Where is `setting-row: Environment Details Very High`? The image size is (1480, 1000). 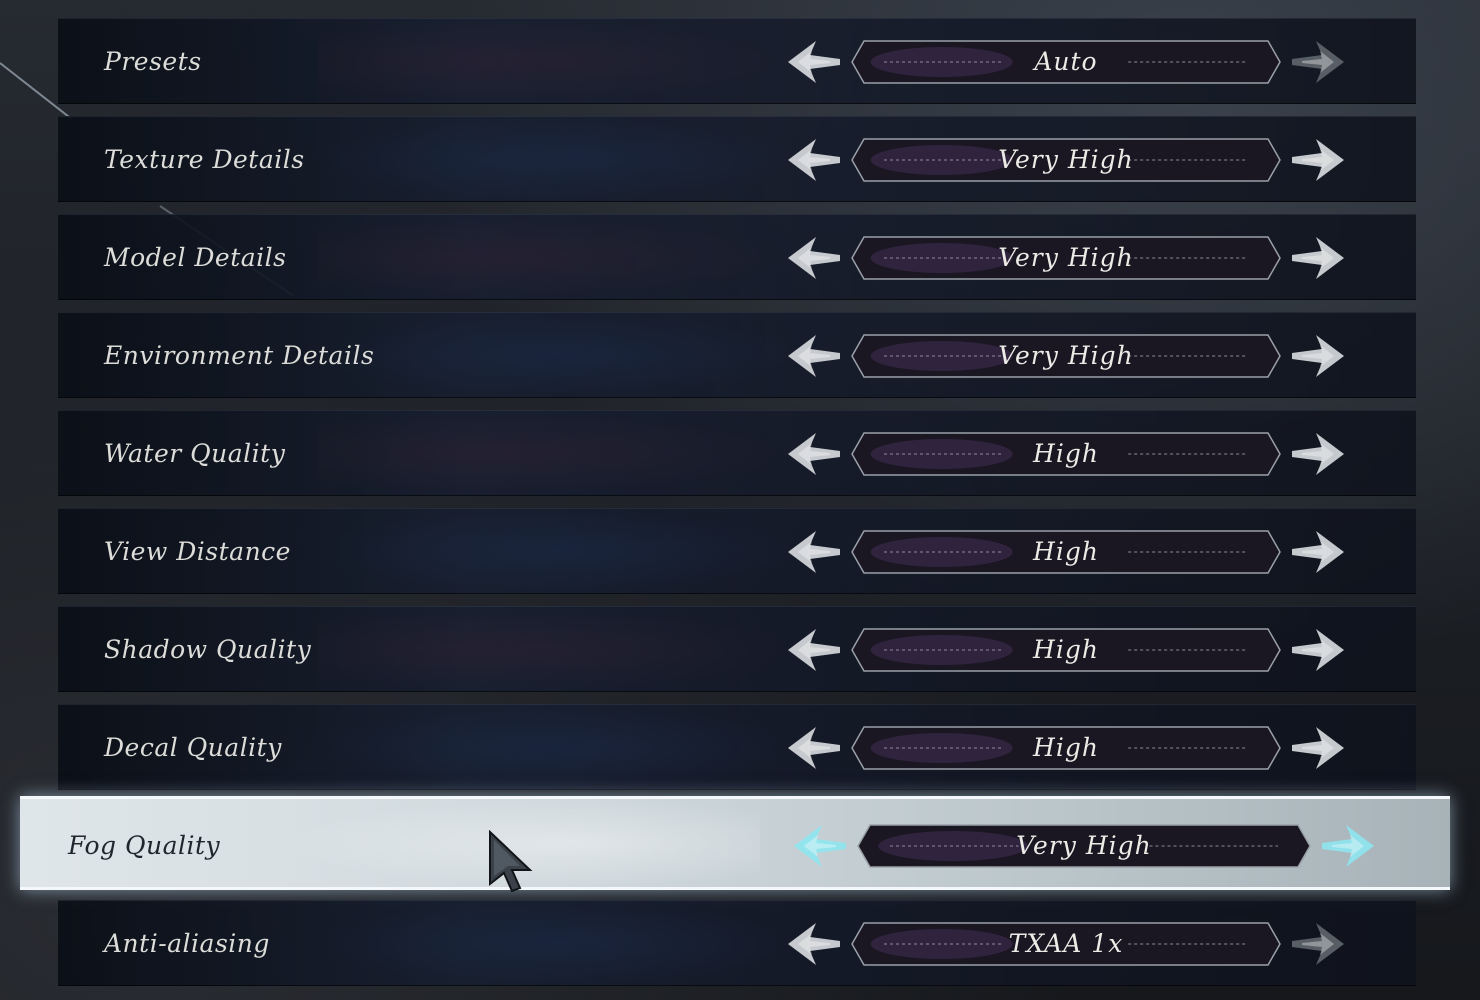 setting-row: Environment Details Very High is located at coordinates (737, 355).